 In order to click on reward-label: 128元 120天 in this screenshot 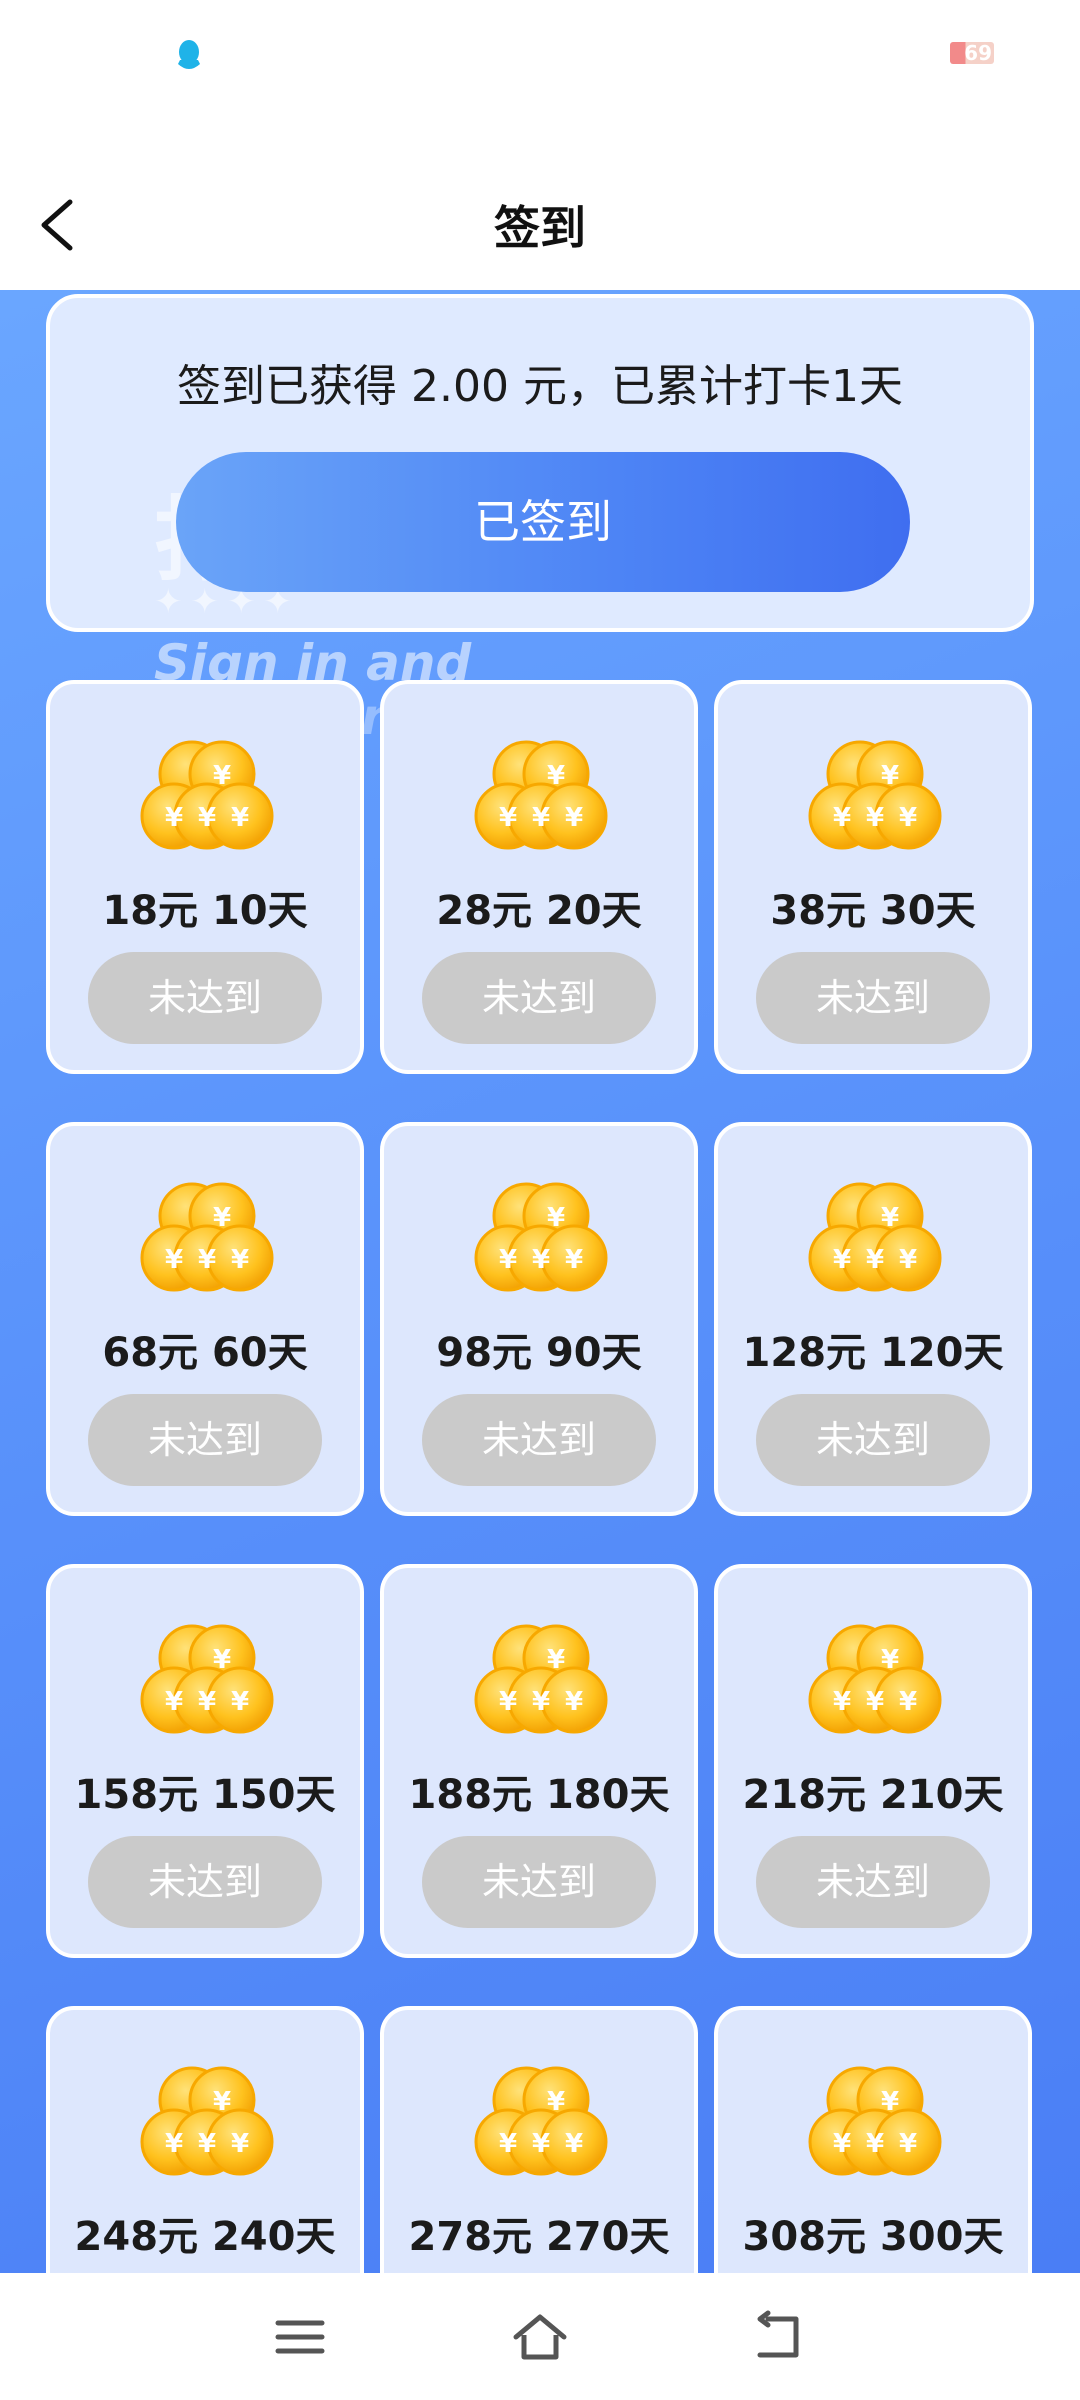, I will do `click(873, 1353)`.